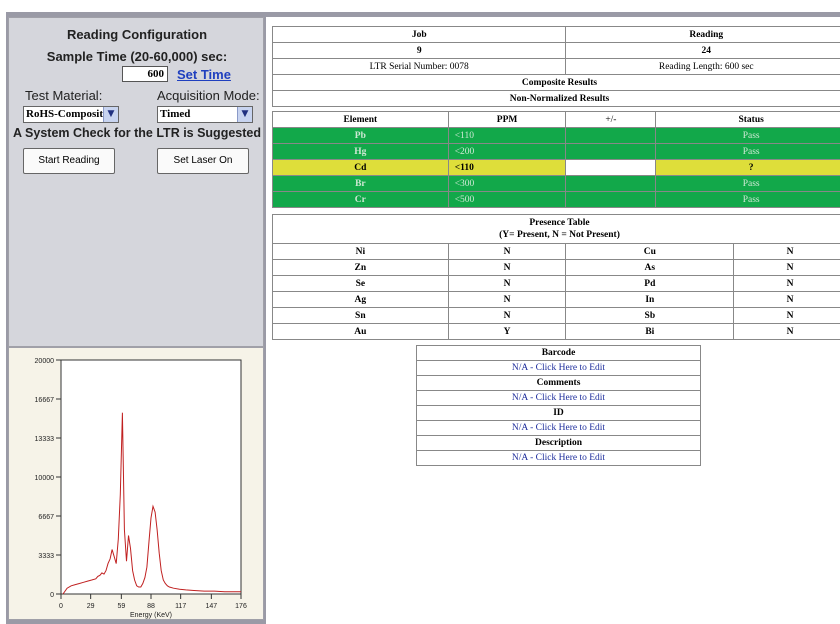 The height and width of the screenshot is (624, 840). Describe the element at coordinates (137, 34) in the screenshot. I see `config-title: Reading Configuration` at that location.